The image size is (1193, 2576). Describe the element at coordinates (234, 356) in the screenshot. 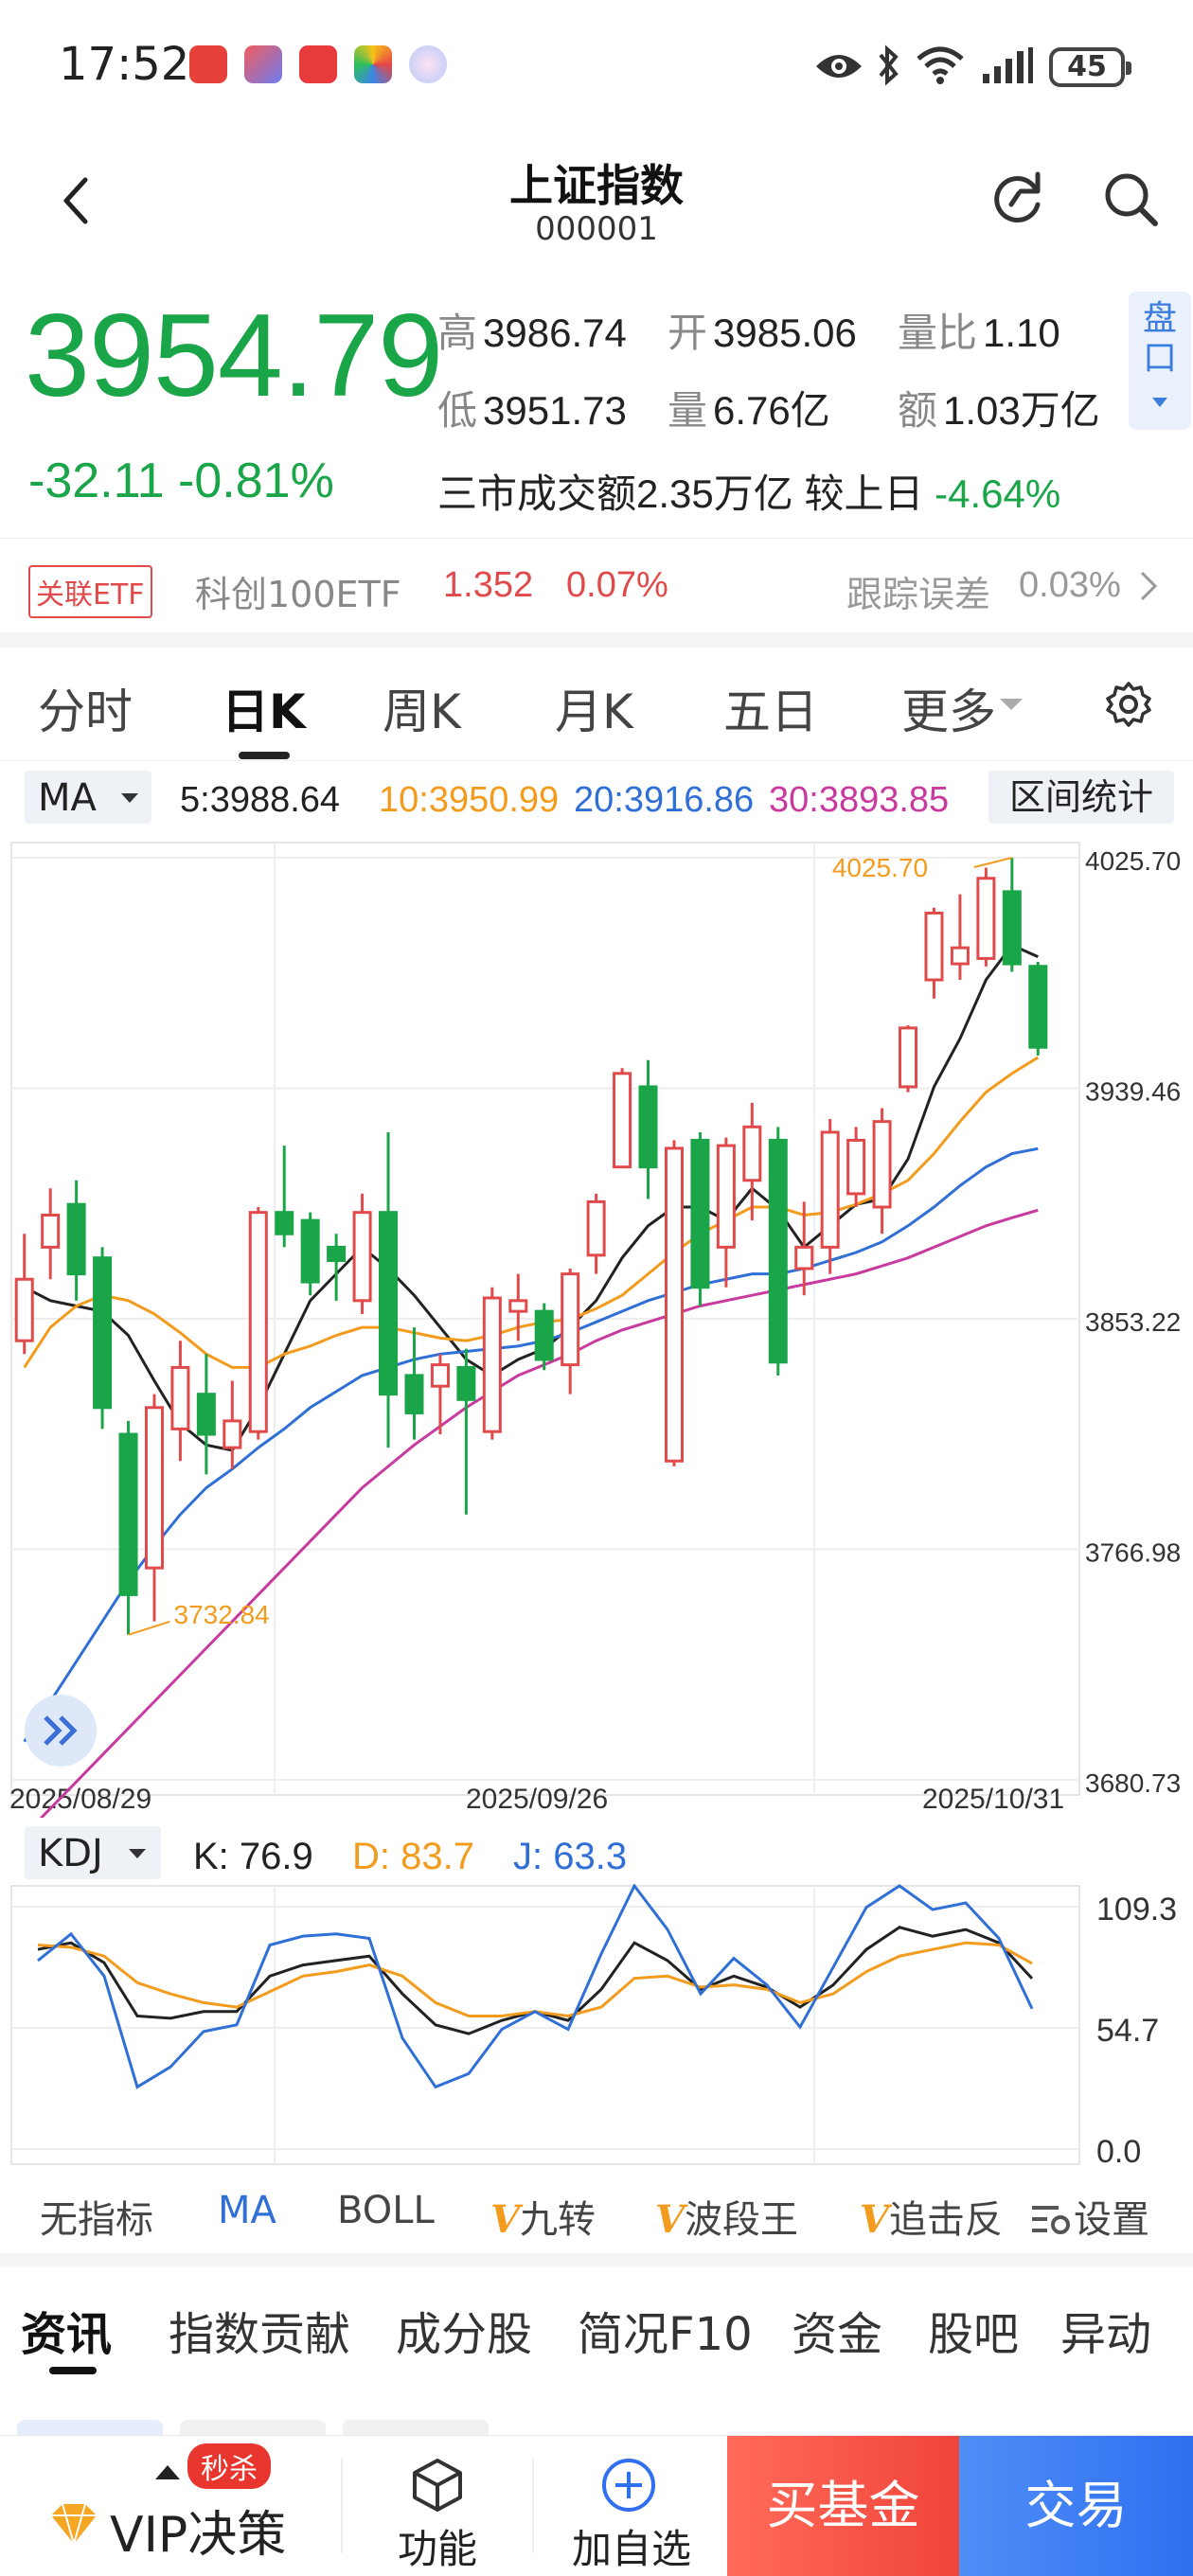

I see `last-price: 3954.79` at that location.